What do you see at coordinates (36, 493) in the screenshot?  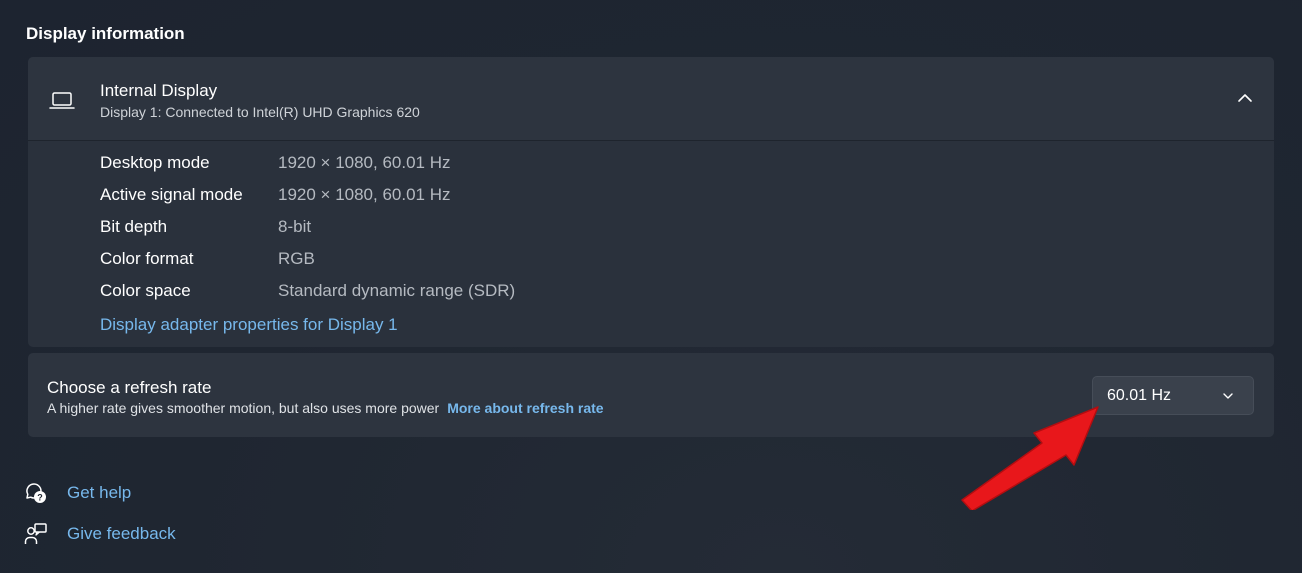 I see `help-chat-icon: ?` at bounding box center [36, 493].